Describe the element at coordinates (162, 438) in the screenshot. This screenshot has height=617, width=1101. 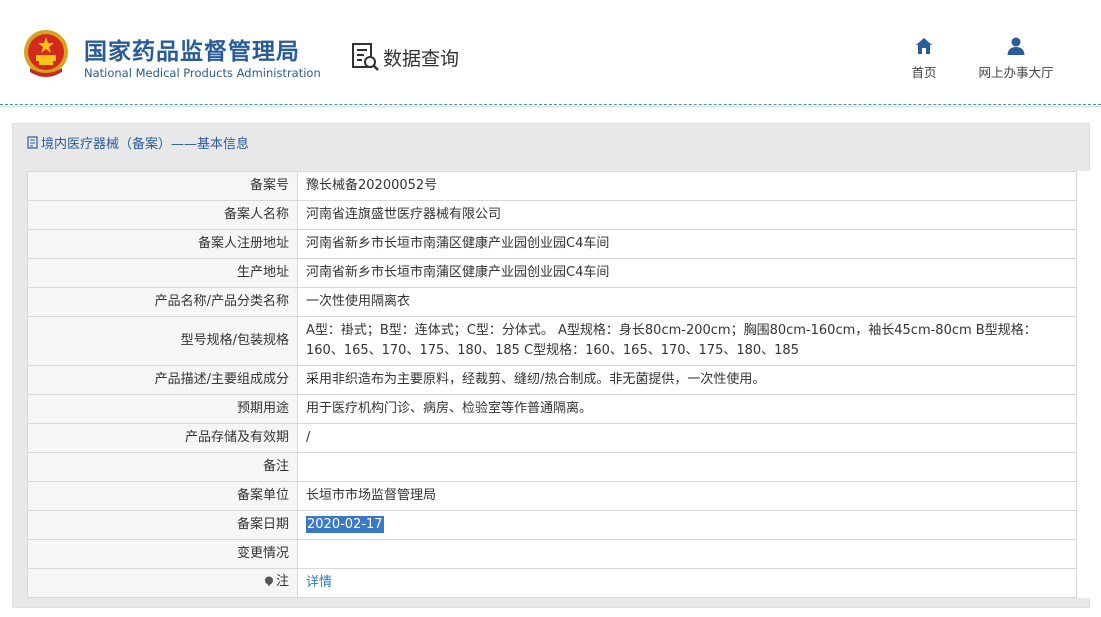
I see `row-key: 产品存储及有效期` at that location.